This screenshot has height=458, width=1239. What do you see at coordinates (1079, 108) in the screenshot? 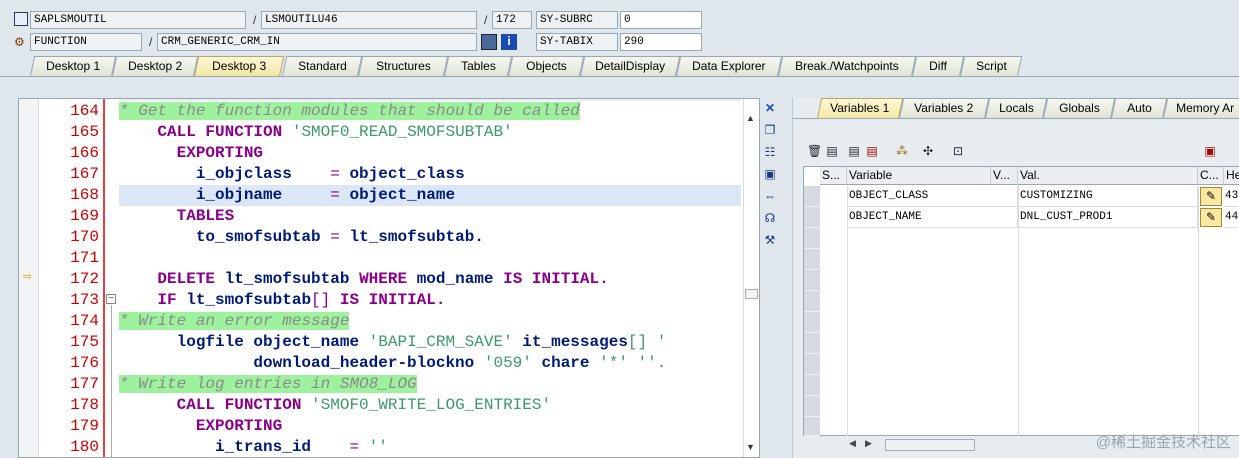
I see `tab-globals: Globals` at bounding box center [1079, 108].